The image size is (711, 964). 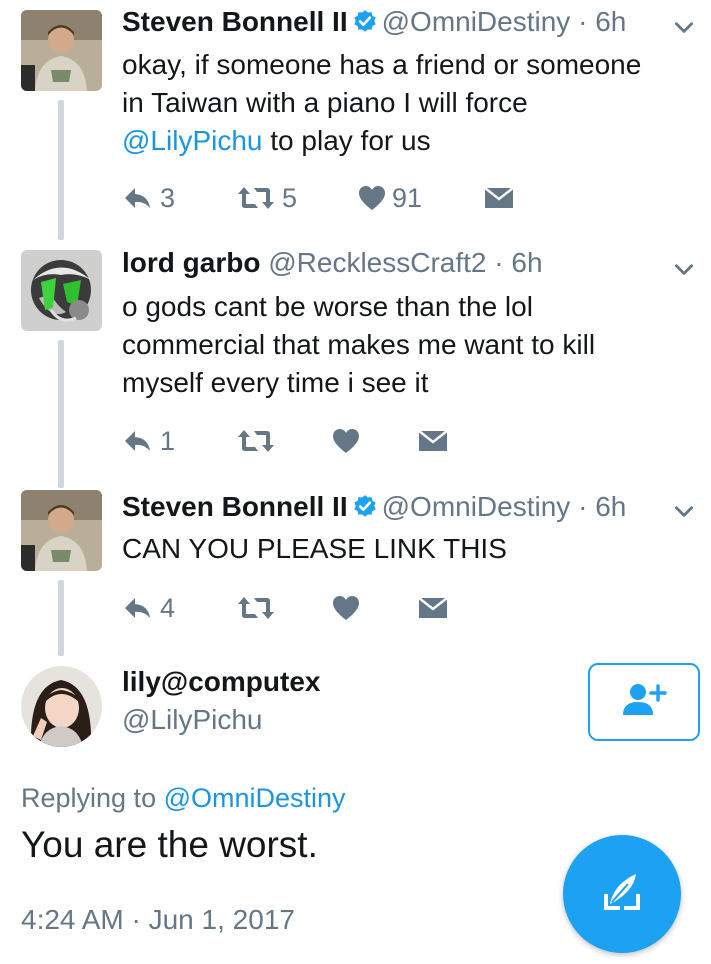 I want to click on tweet-text-line: in Taiwan with a piano I will force, so click(x=325, y=102).